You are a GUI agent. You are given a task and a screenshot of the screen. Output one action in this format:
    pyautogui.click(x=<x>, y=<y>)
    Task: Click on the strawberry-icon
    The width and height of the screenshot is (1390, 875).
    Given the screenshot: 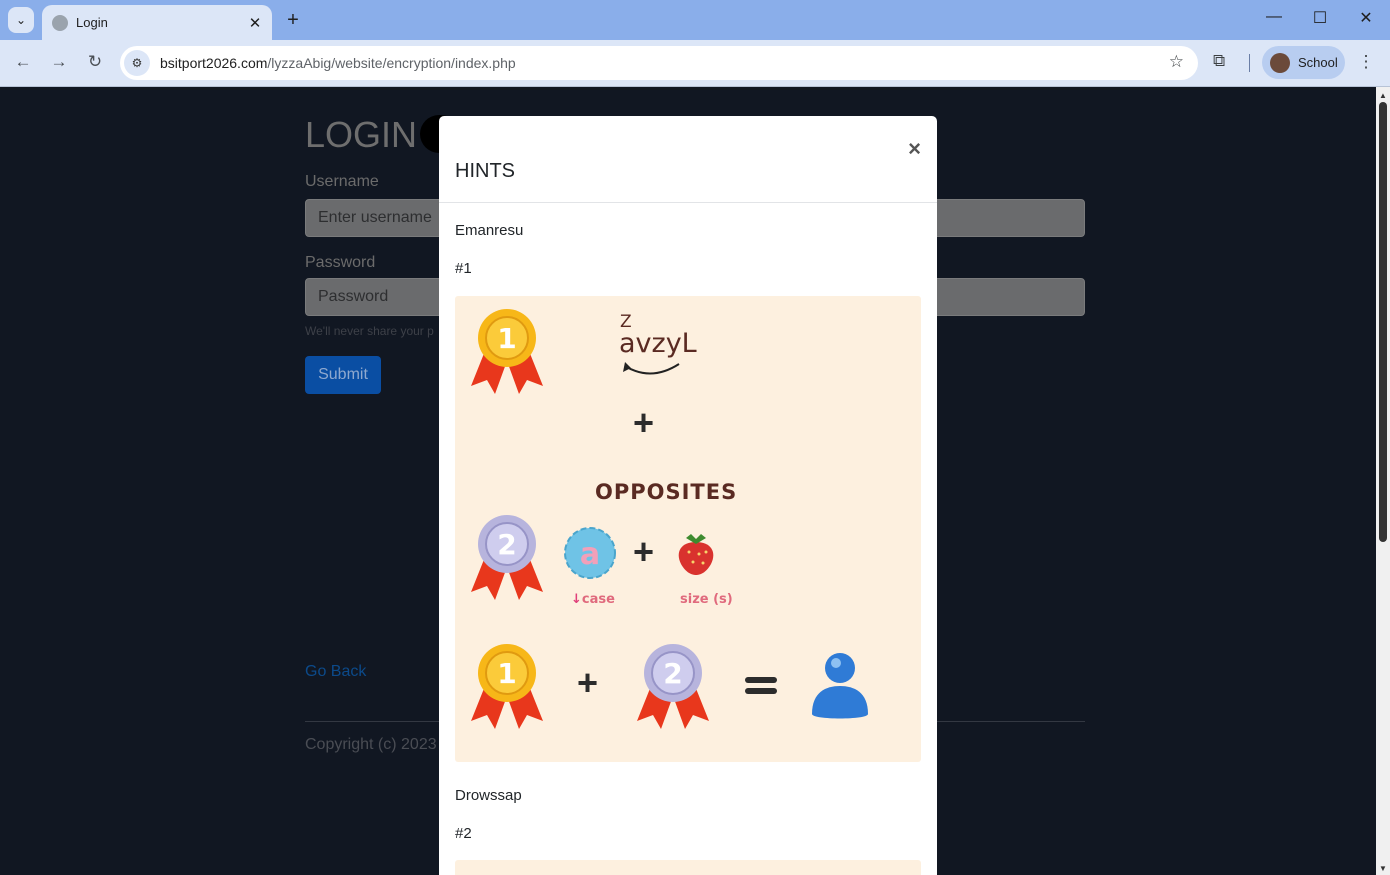 What is the action you would take?
    pyautogui.click(x=696, y=554)
    